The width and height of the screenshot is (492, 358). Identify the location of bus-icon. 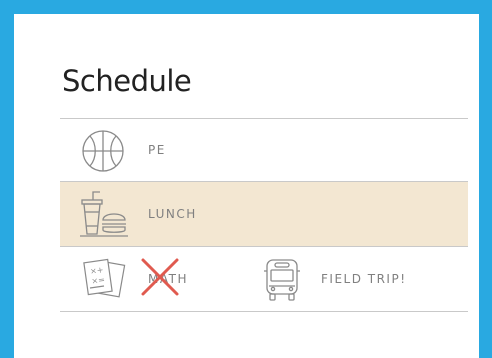
(282, 280).